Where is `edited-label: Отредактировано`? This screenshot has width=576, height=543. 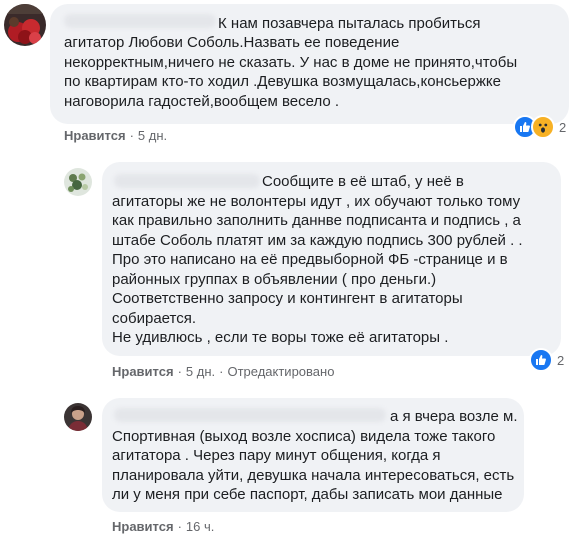
edited-label: Отредактировано is located at coordinates (280, 371).